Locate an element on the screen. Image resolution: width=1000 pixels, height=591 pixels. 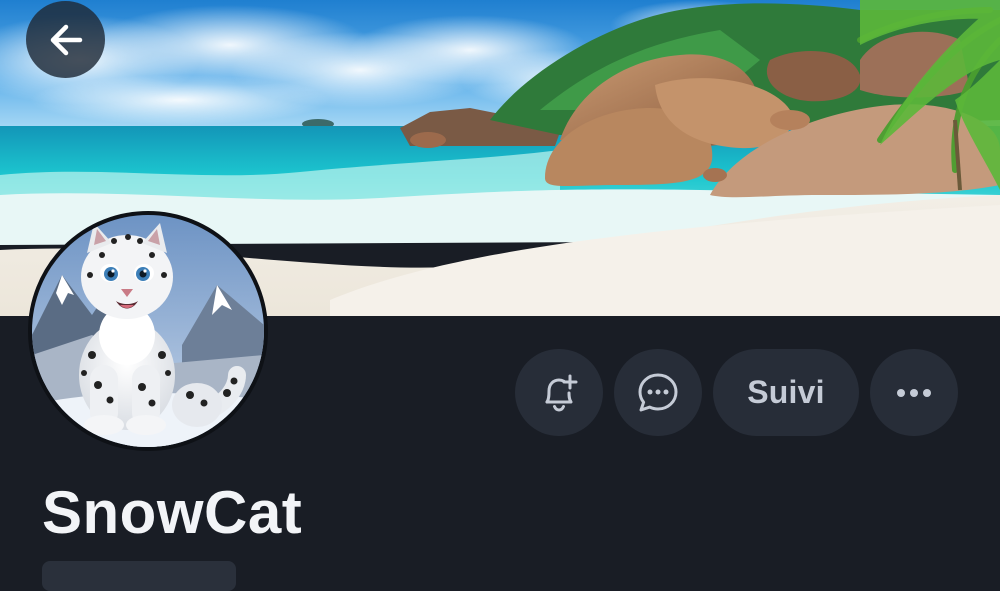
follow-button-label: Suivi is located at coordinates (786, 392).